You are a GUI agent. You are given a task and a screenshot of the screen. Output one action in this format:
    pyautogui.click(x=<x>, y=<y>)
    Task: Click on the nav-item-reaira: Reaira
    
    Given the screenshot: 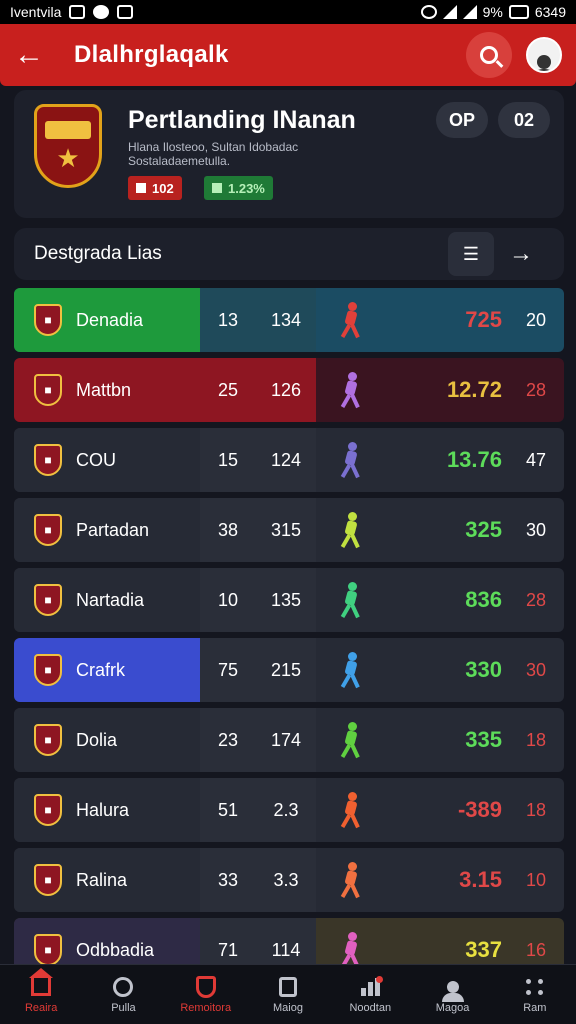 What is the action you would take?
    pyautogui.click(x=41, y=994)
    